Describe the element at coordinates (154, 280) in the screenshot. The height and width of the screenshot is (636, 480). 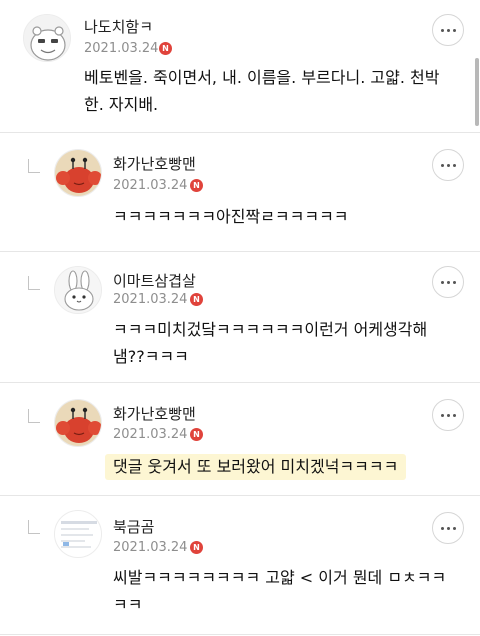
I see `comment-nickname: 이마트삼겹살` at that location.